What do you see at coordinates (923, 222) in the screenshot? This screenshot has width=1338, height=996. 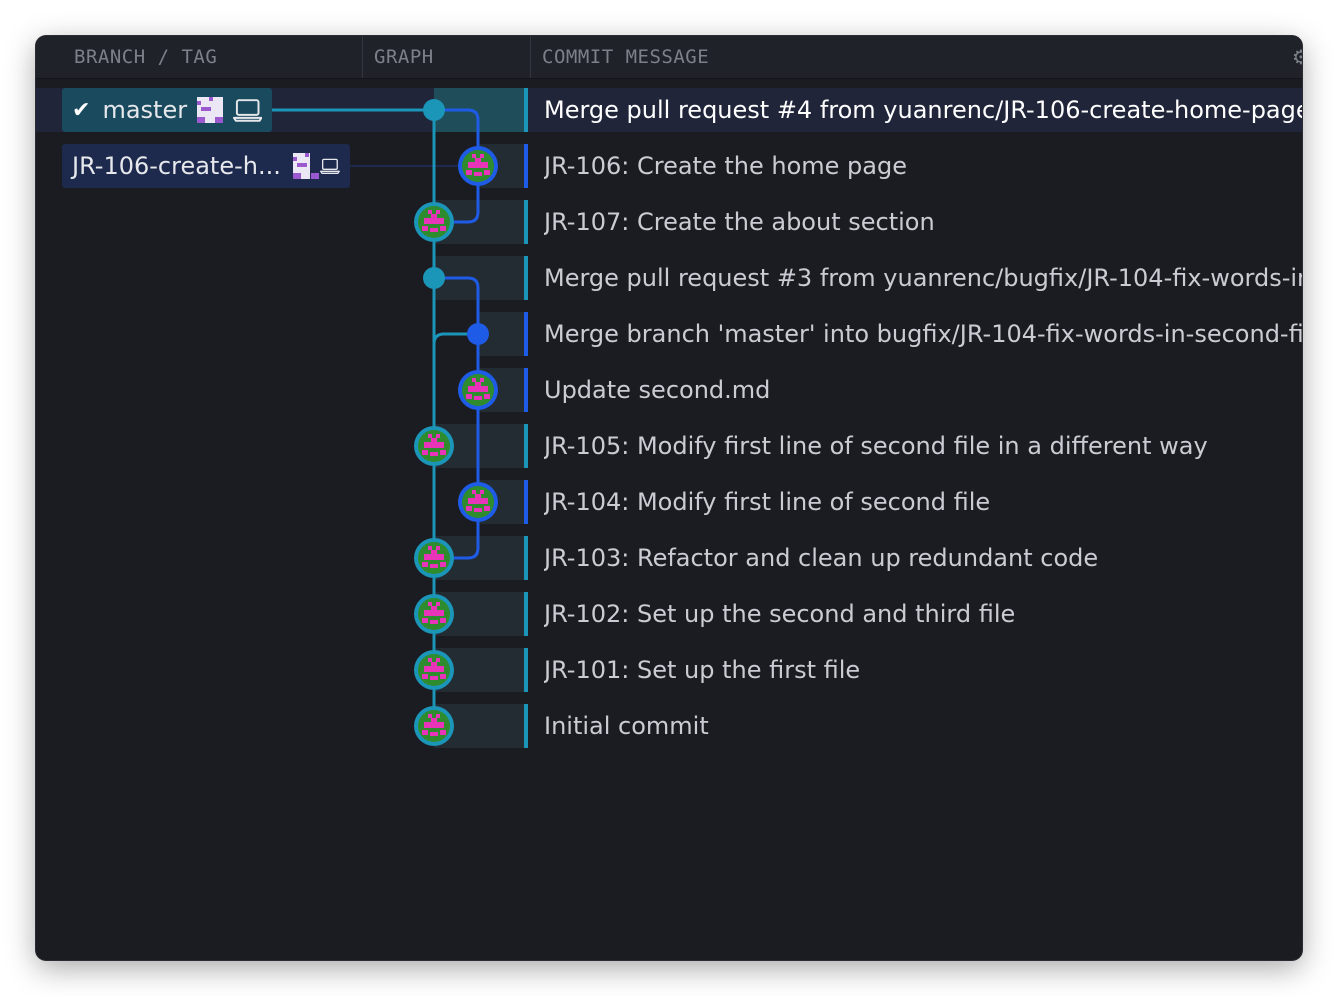 I see `commit-row-message: JR-107: Create the about section` at bounding box center [923, 222].